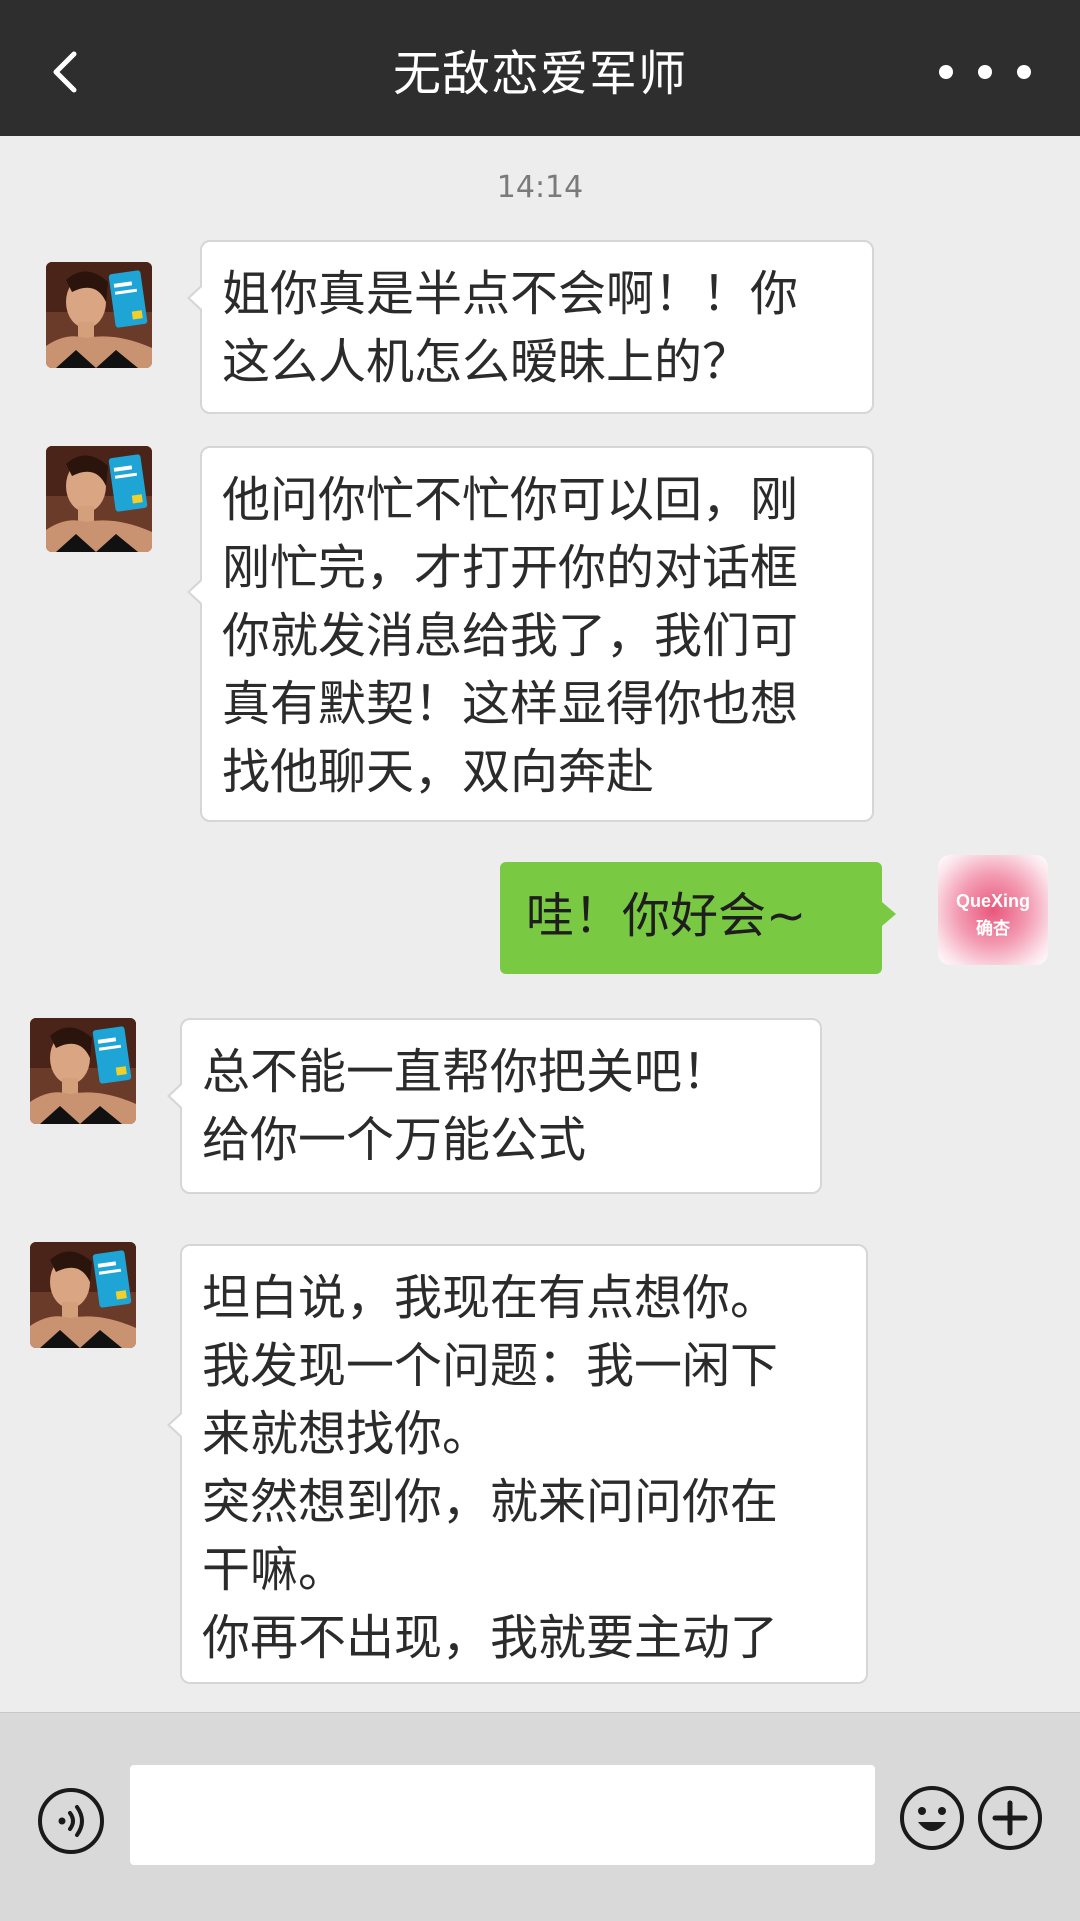 The height and width of the screenshot is (1921, 1080). I want to click on message-timestamp: 14:14, so click(540, 187).